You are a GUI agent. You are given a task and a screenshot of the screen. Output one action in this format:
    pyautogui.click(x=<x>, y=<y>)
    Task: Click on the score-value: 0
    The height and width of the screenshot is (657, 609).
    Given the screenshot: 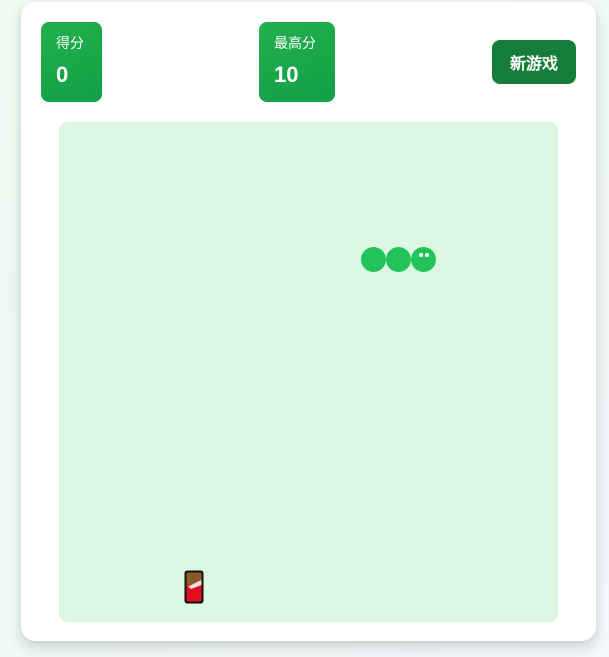 What is the action you would take?
    pyautogui.click(x=62, y=74)
    